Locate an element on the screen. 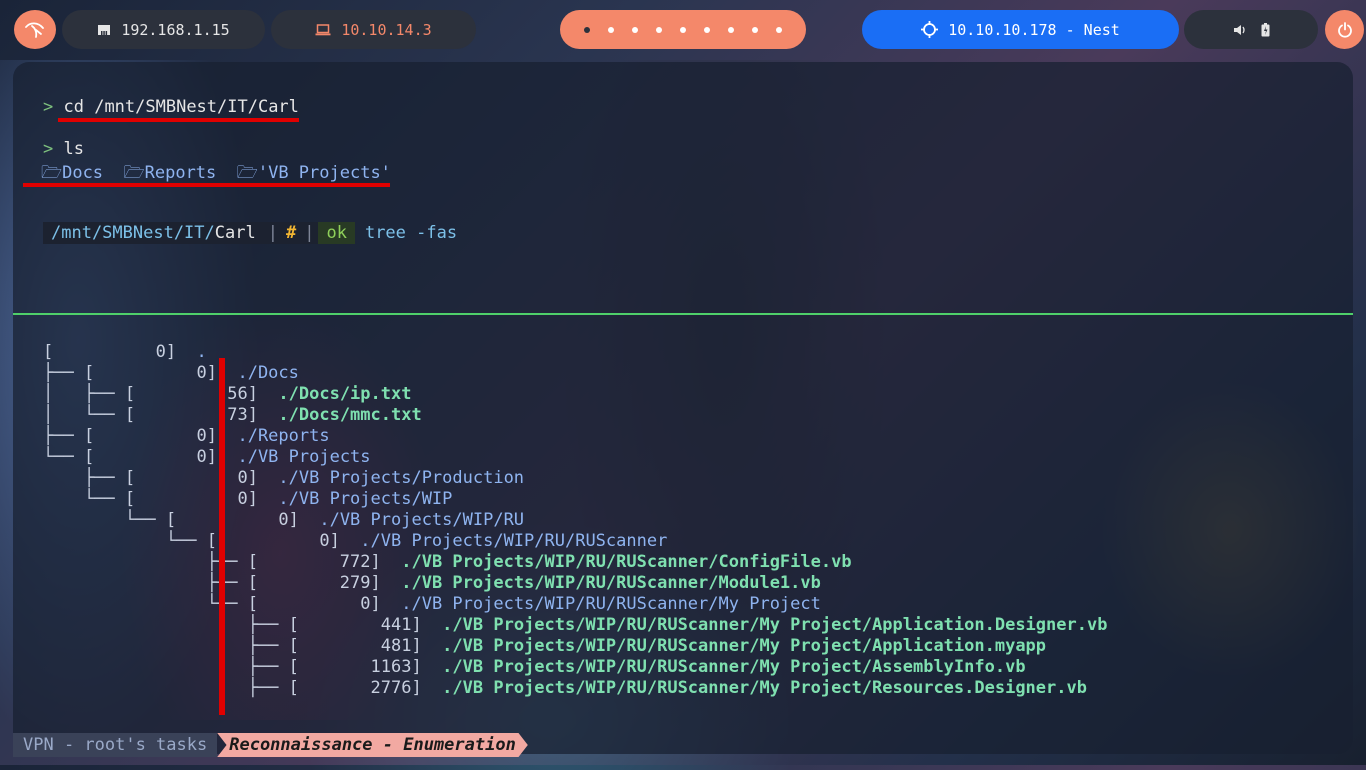 Image resolution: width=1366 pixels, height=770 pixels. task-label: Reconnaissance - Enumeration is located at coordinates (372, 745).